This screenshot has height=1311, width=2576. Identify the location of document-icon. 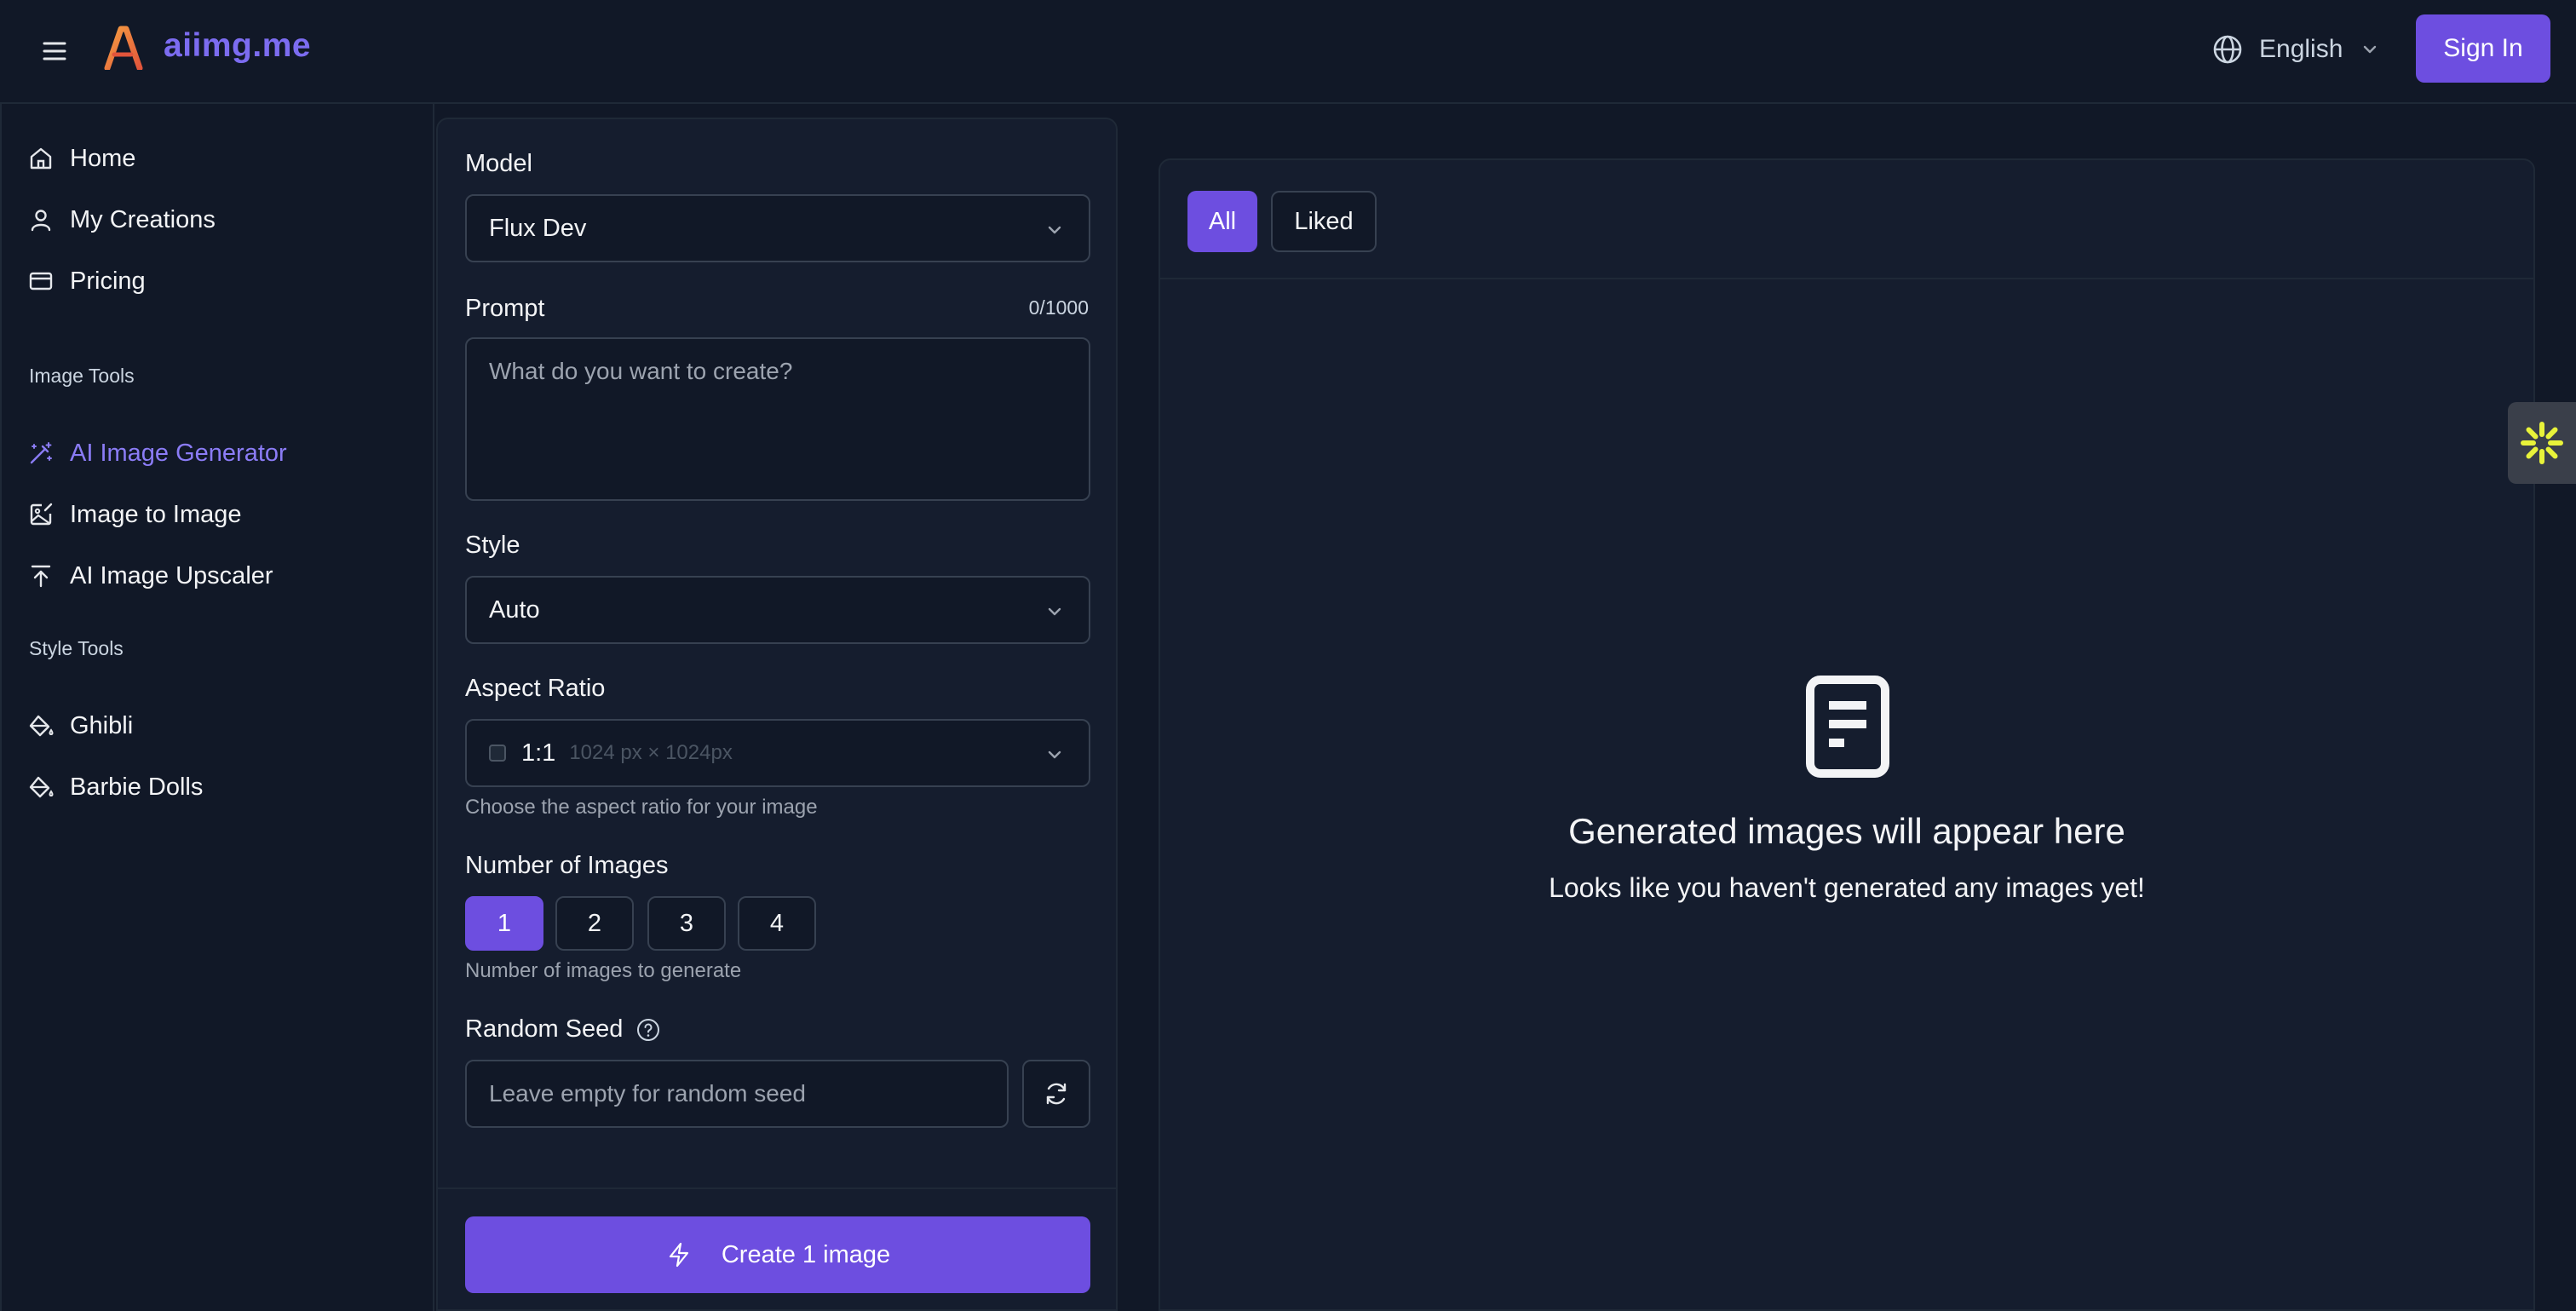
(1847, 727).